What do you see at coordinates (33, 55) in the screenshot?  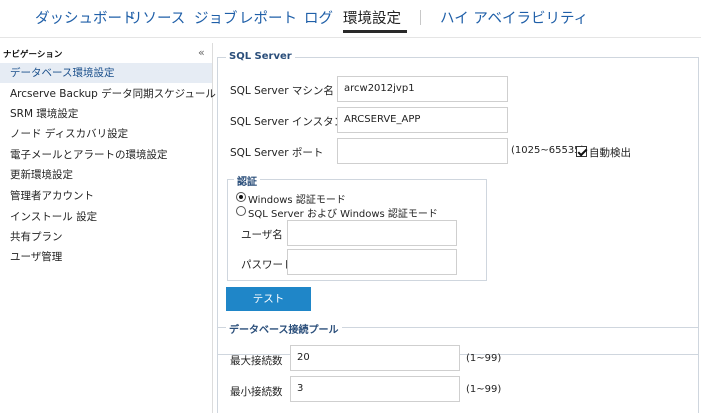 I see `sidebar-title: ナビゲーション` at bounding box center [33, 55].